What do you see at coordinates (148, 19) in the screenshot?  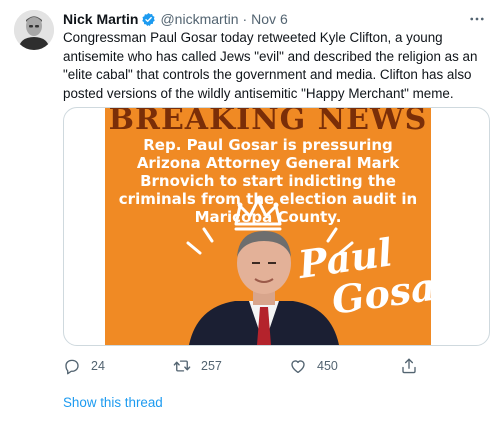 I see `verified-badge-icon` at bounding box center [148, 19].